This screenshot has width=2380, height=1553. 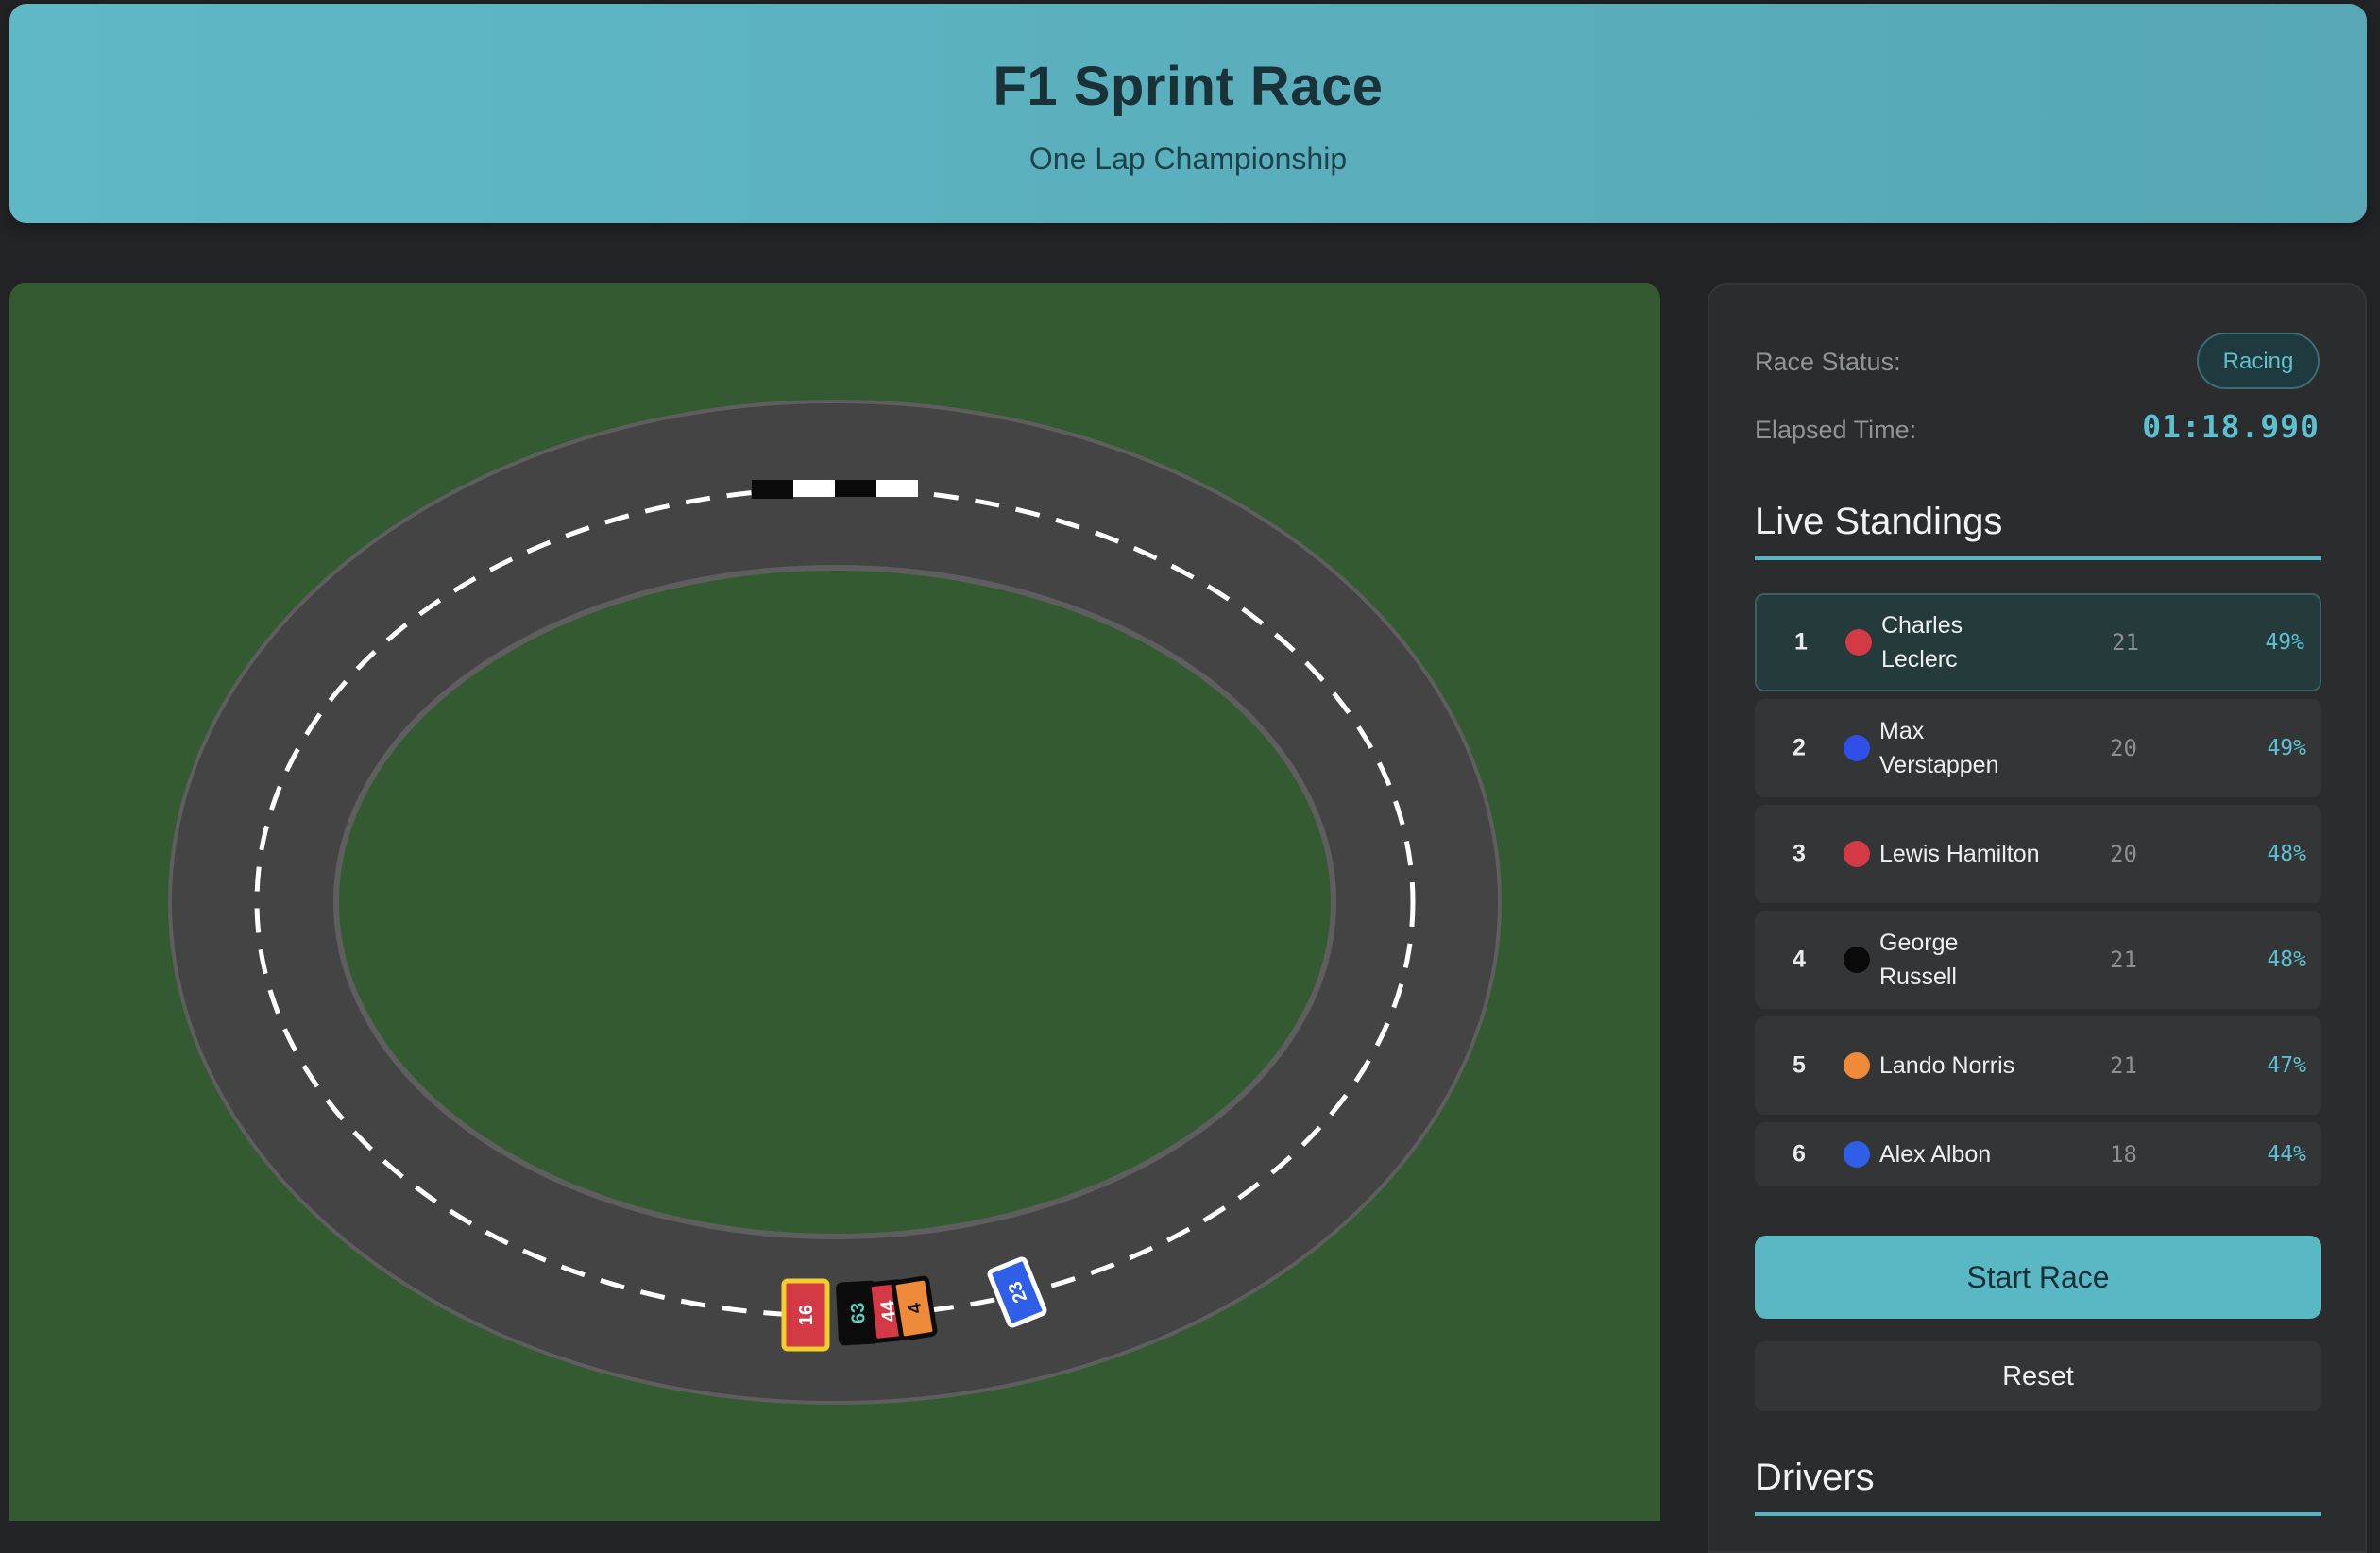 I want to click on standing-position: 2, so click(x=1799, y=747).